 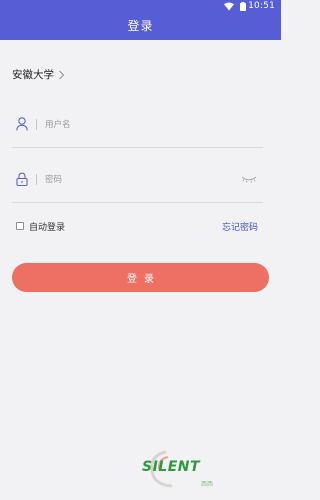 I want to click on battery-icon, so click(x=243, y=6).